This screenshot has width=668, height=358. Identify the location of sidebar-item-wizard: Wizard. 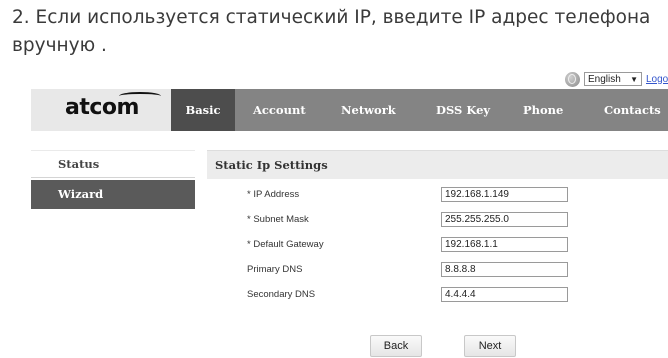
(113, 194).